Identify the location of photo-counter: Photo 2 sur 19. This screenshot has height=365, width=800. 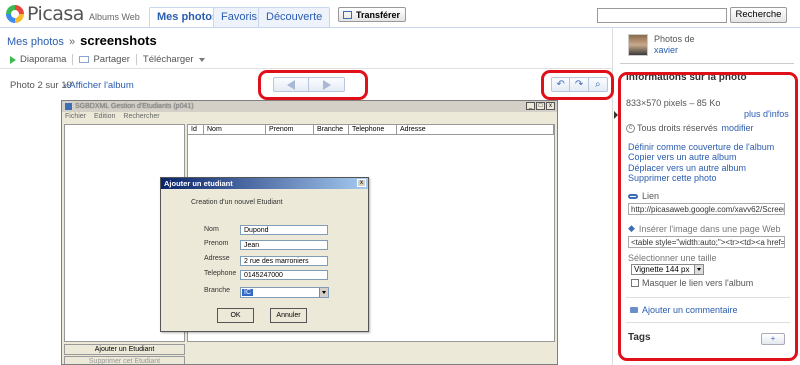
(41, 85).